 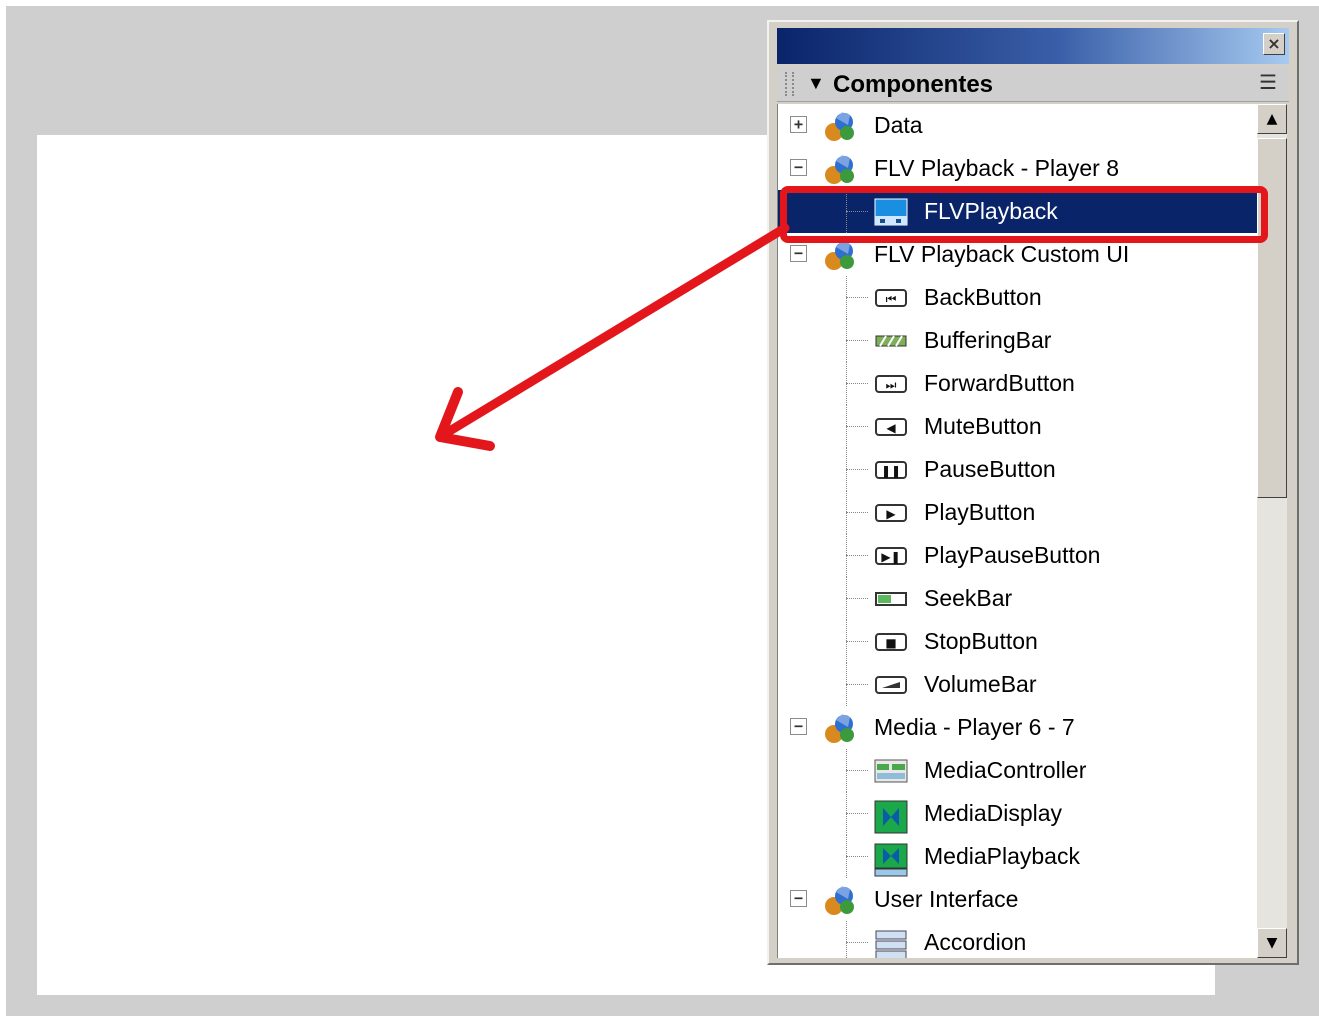 What do you see at coordinates (612, 337) in the screenshot?
I see `annotation-arrow-icon` at bounding box center [612, 337].